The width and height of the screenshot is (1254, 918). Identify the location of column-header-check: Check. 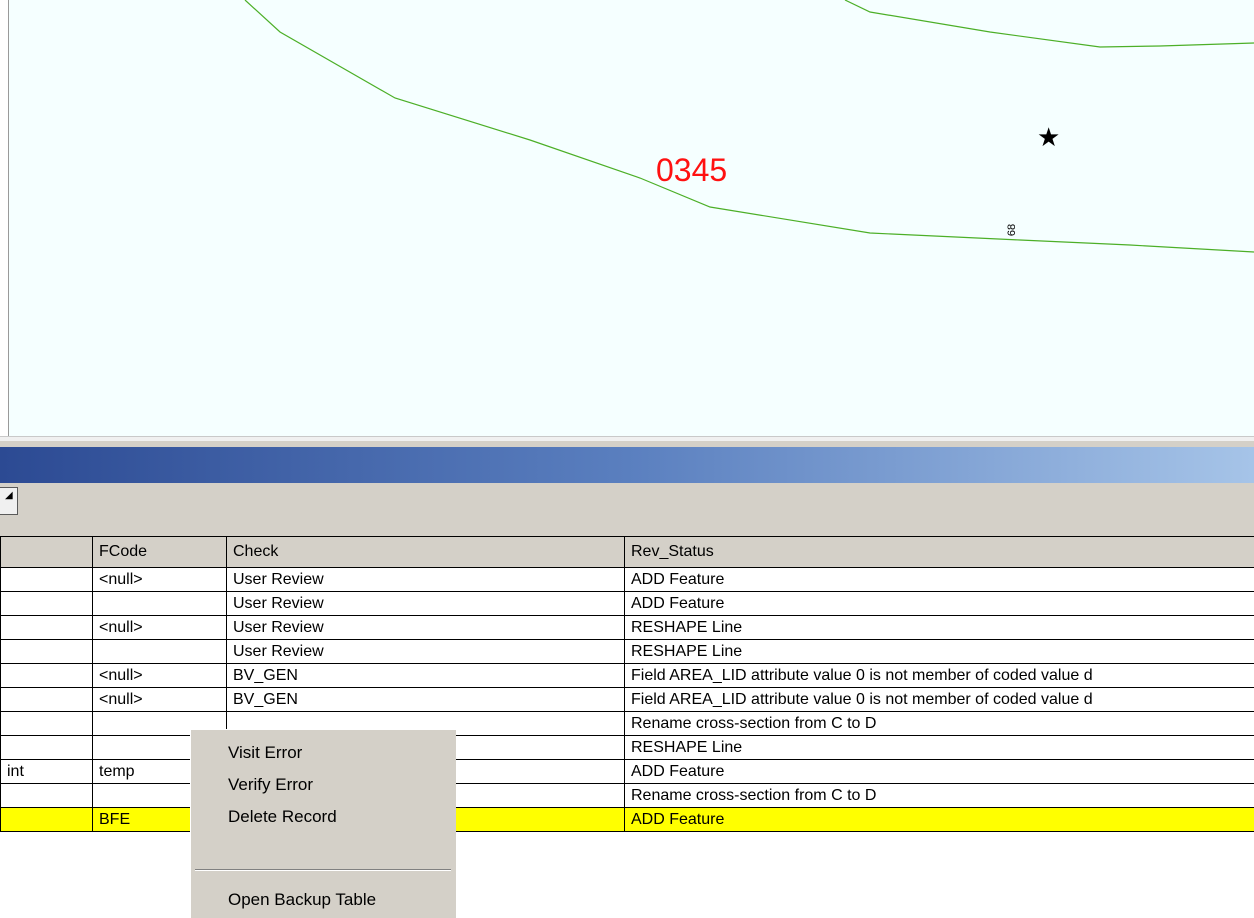
(425, 552).